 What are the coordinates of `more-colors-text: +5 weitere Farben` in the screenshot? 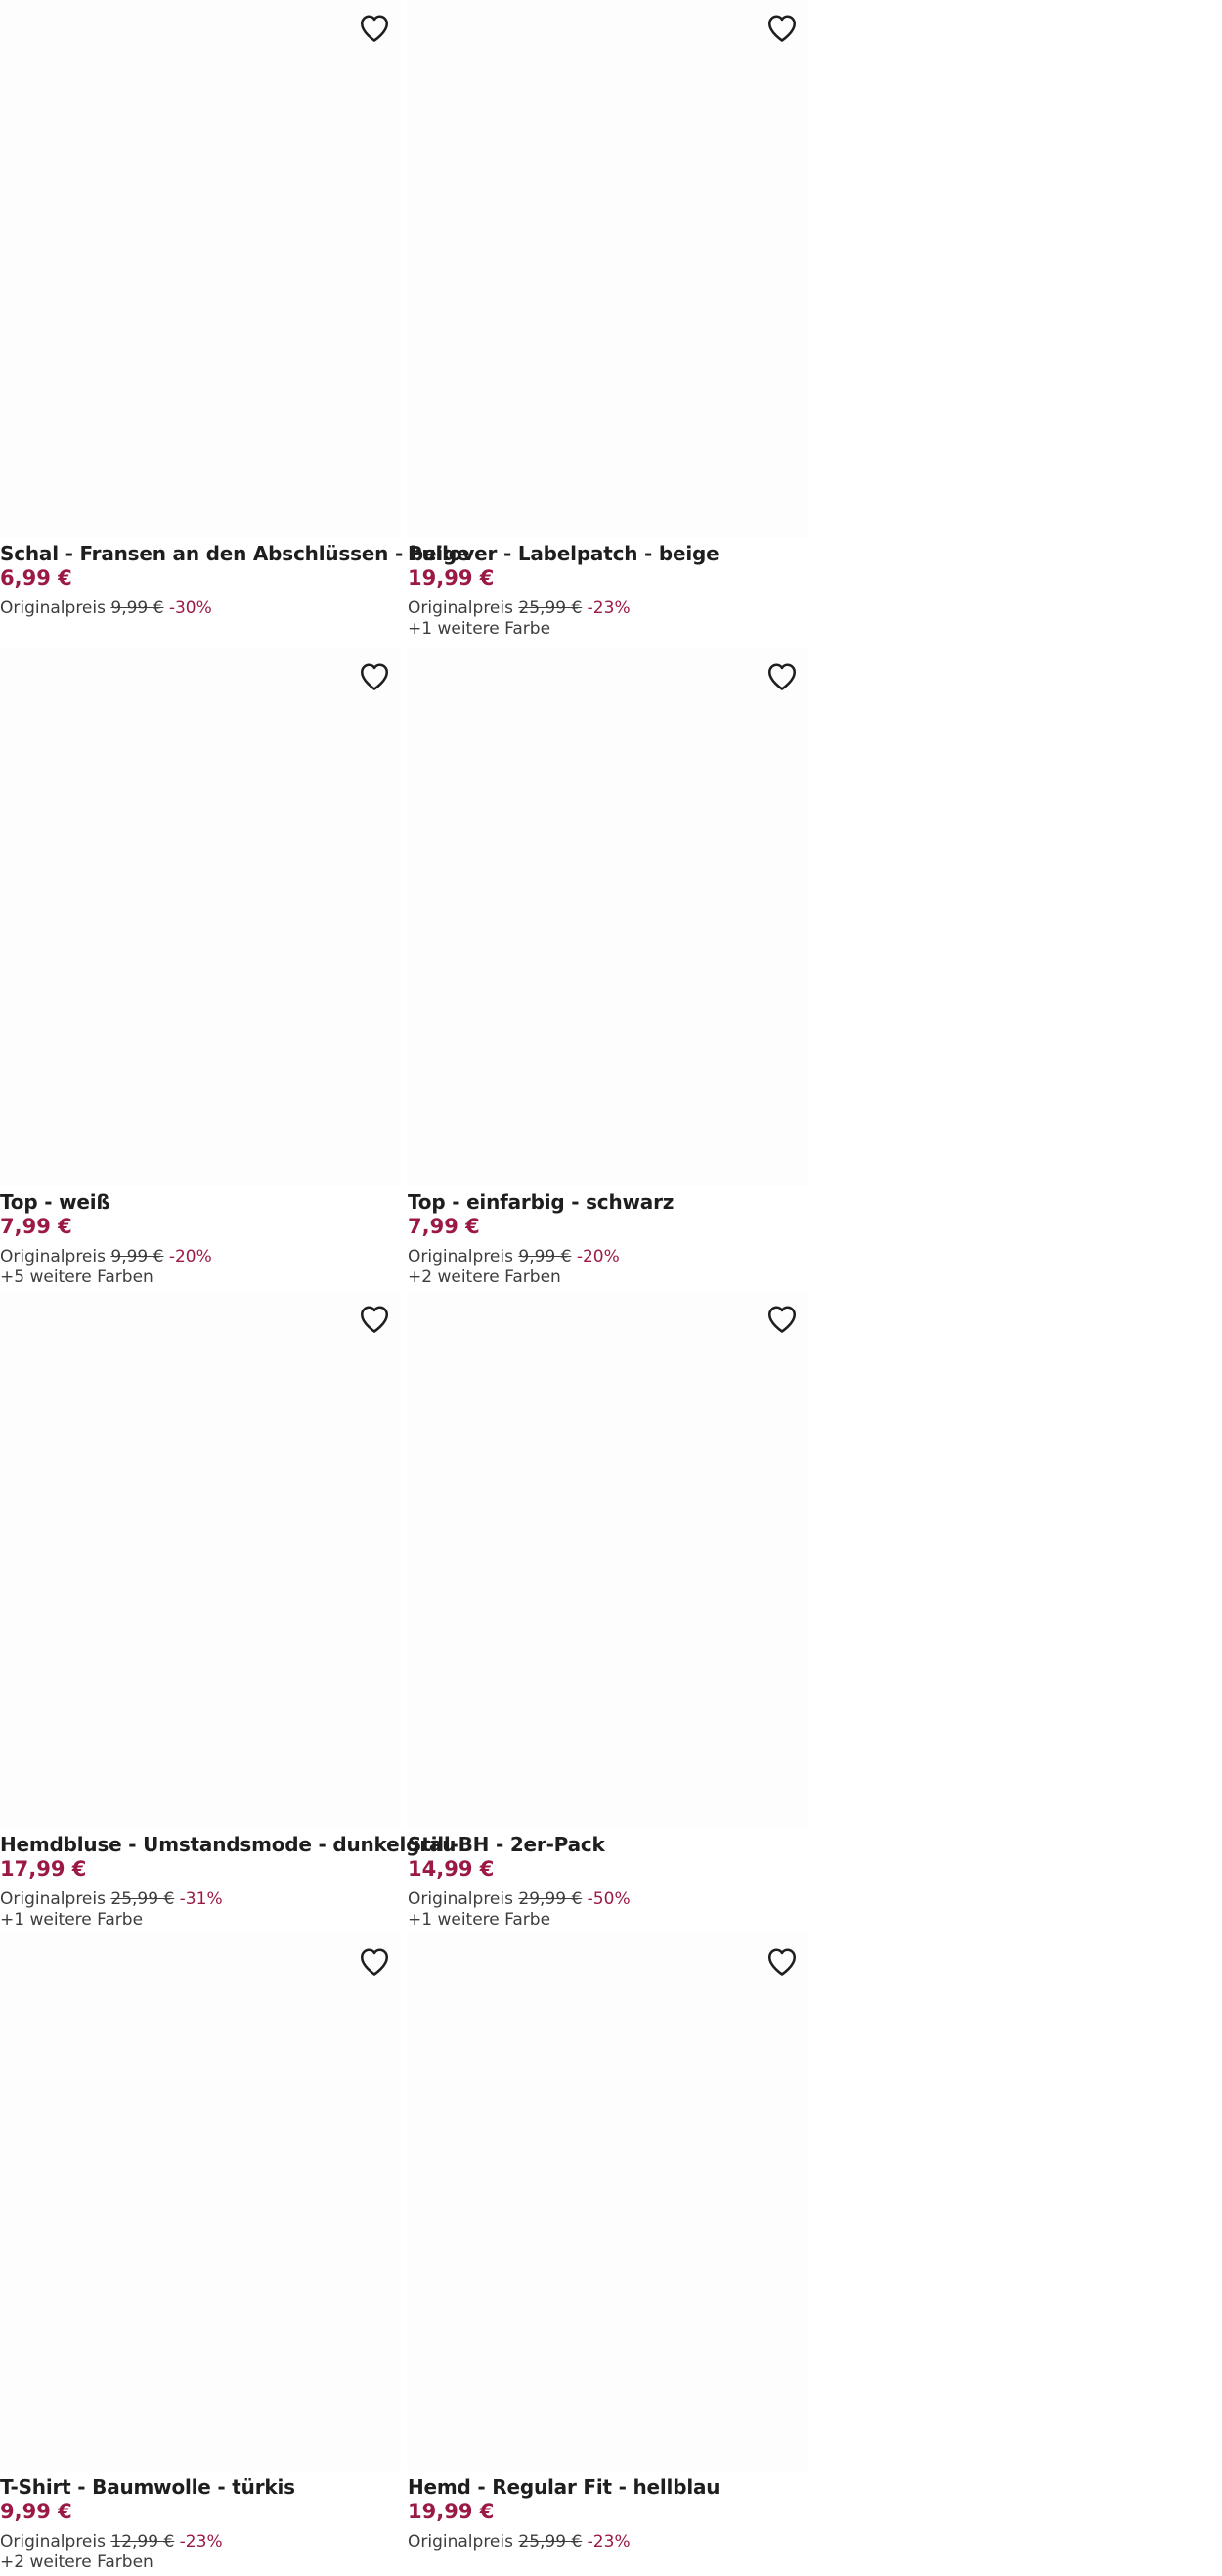 It's located at (205, 1277).